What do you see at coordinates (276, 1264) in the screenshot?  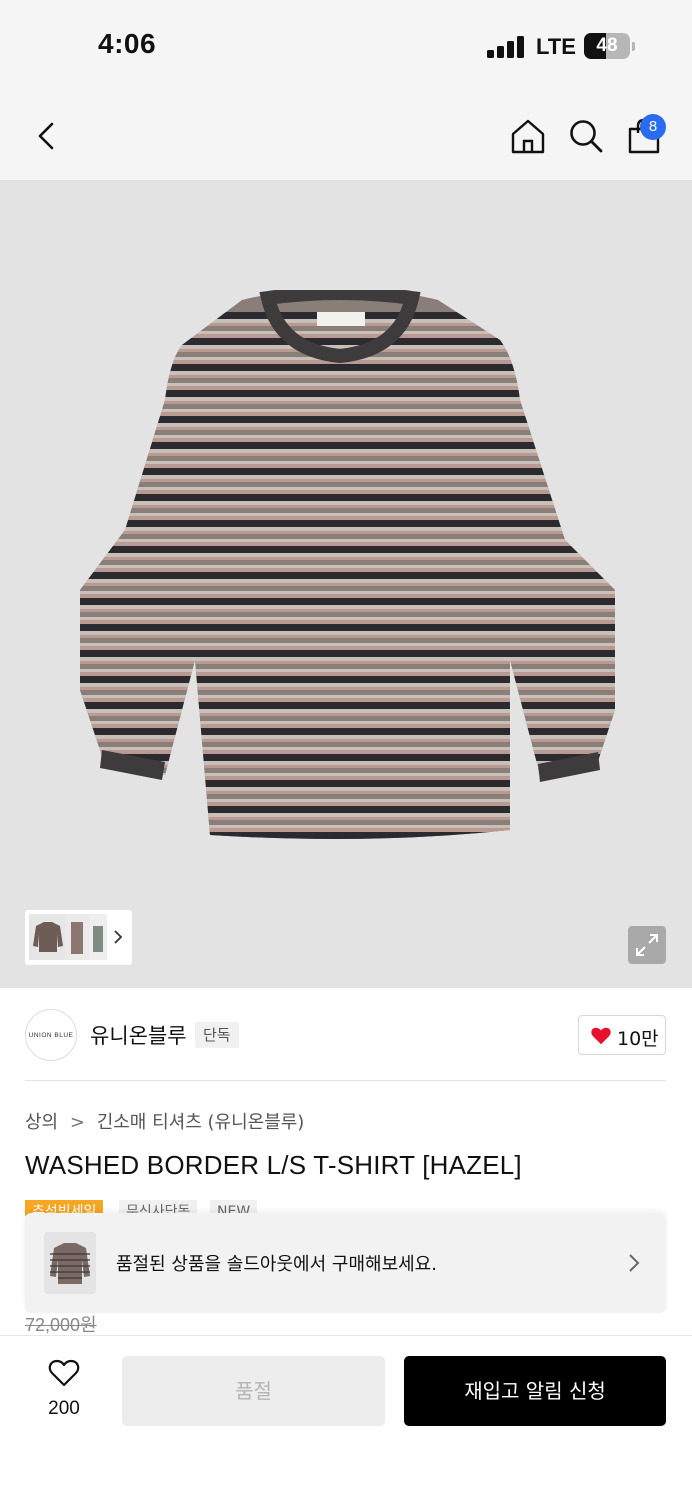 I see `soldout-banner-text: 품절된 상품을 솔드아웃에서 구매해보세요.` at bounding box center [276, 1264].